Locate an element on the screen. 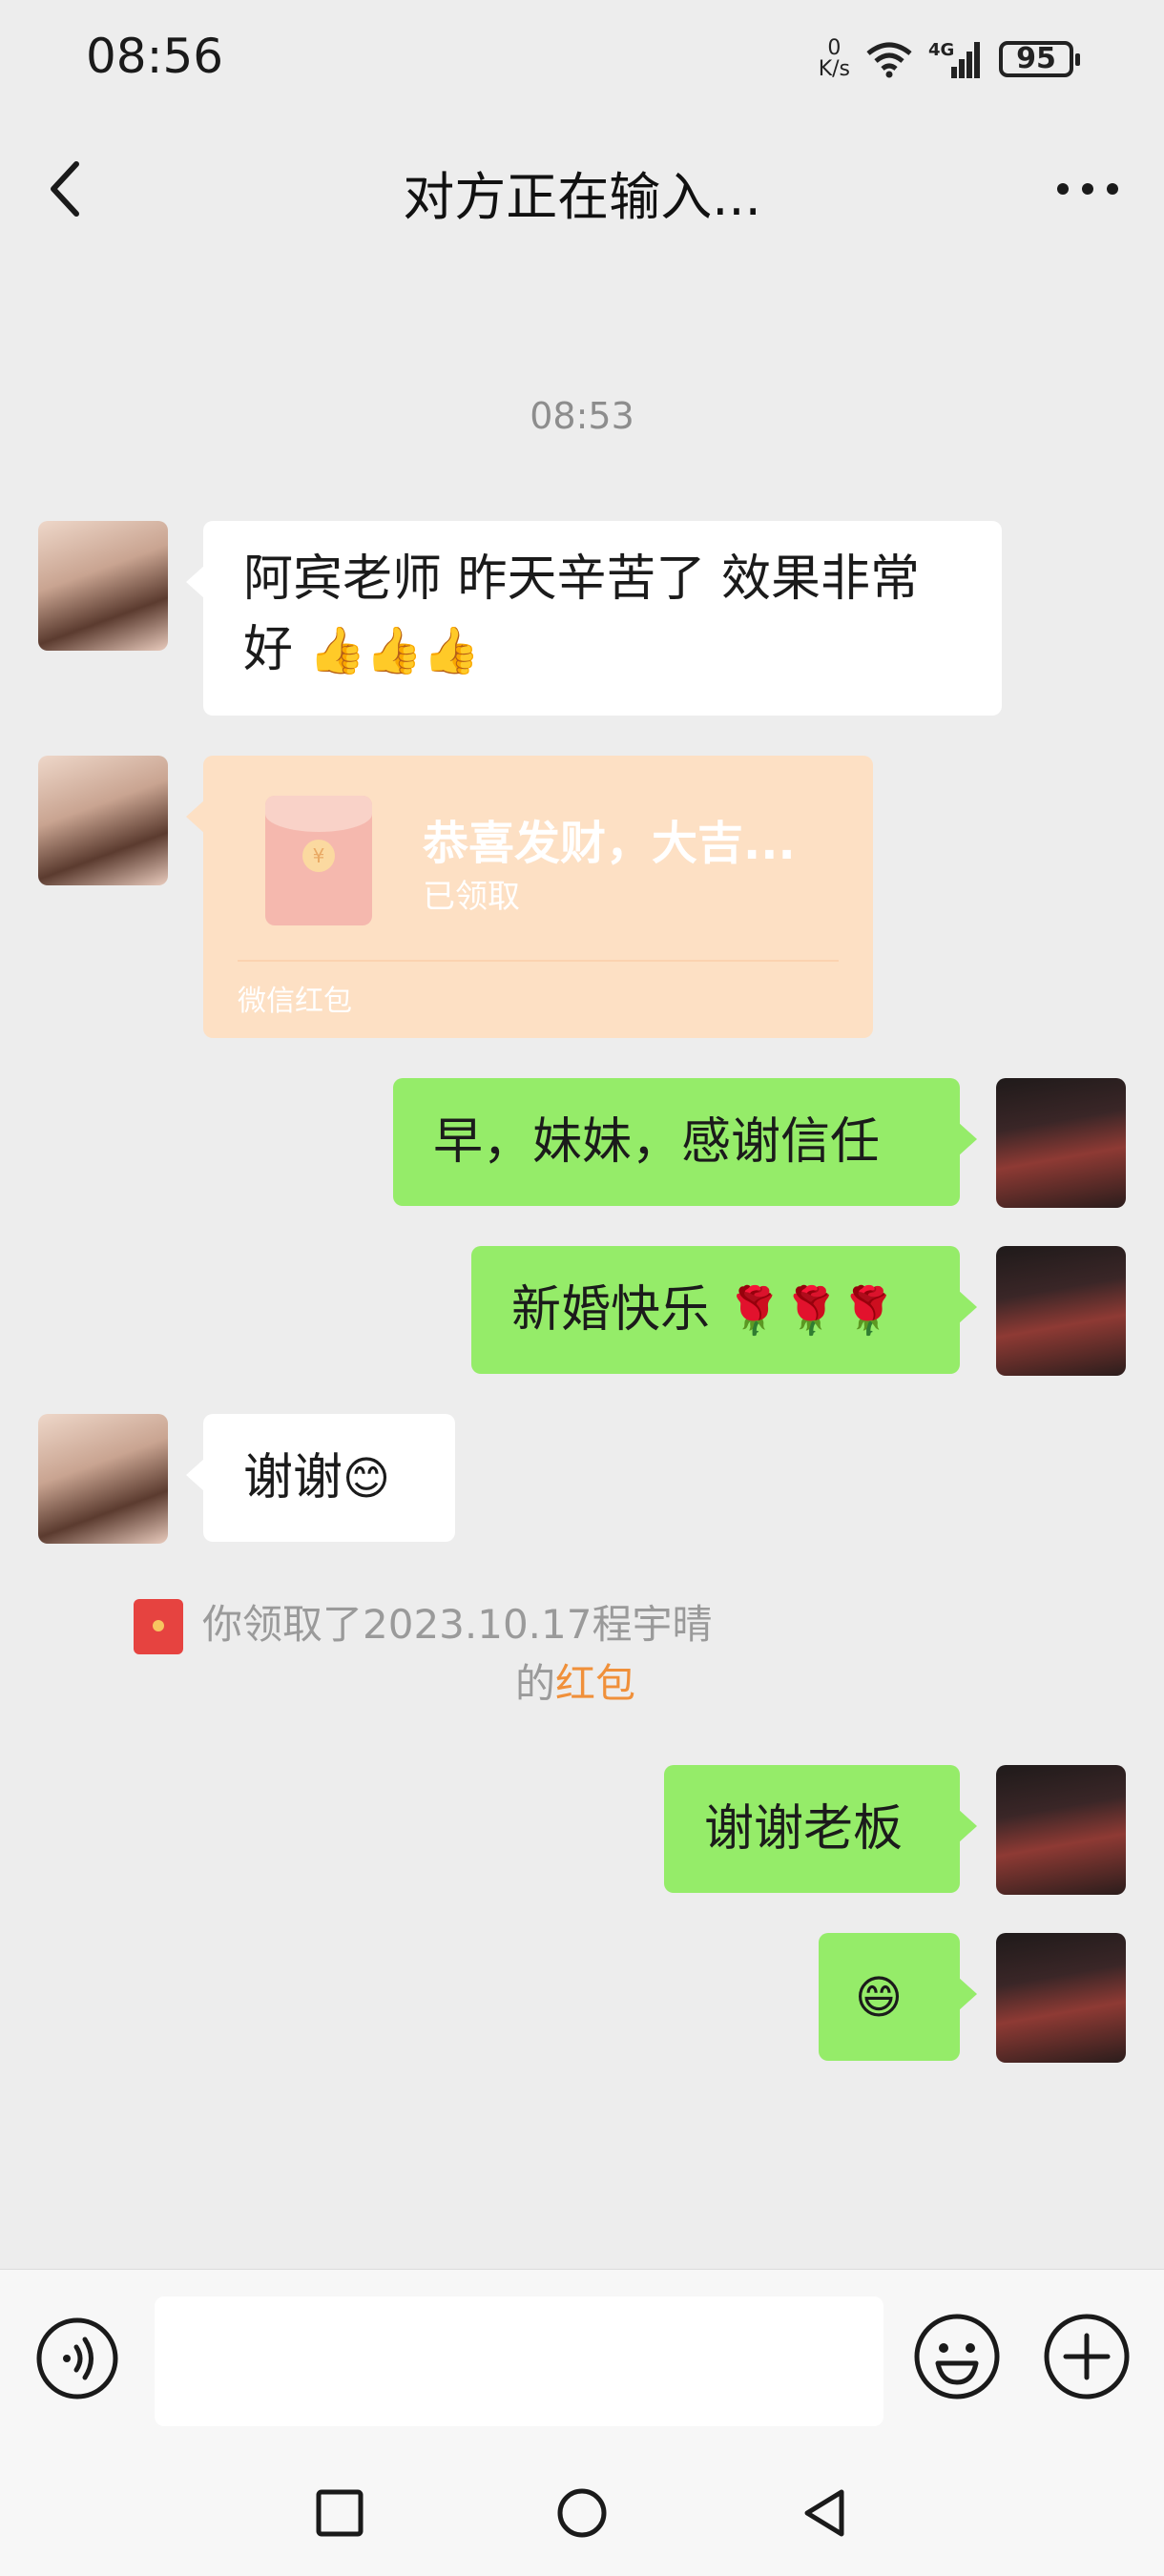  cellular-signal-icon: 4G is located at coordinates (954, 59).